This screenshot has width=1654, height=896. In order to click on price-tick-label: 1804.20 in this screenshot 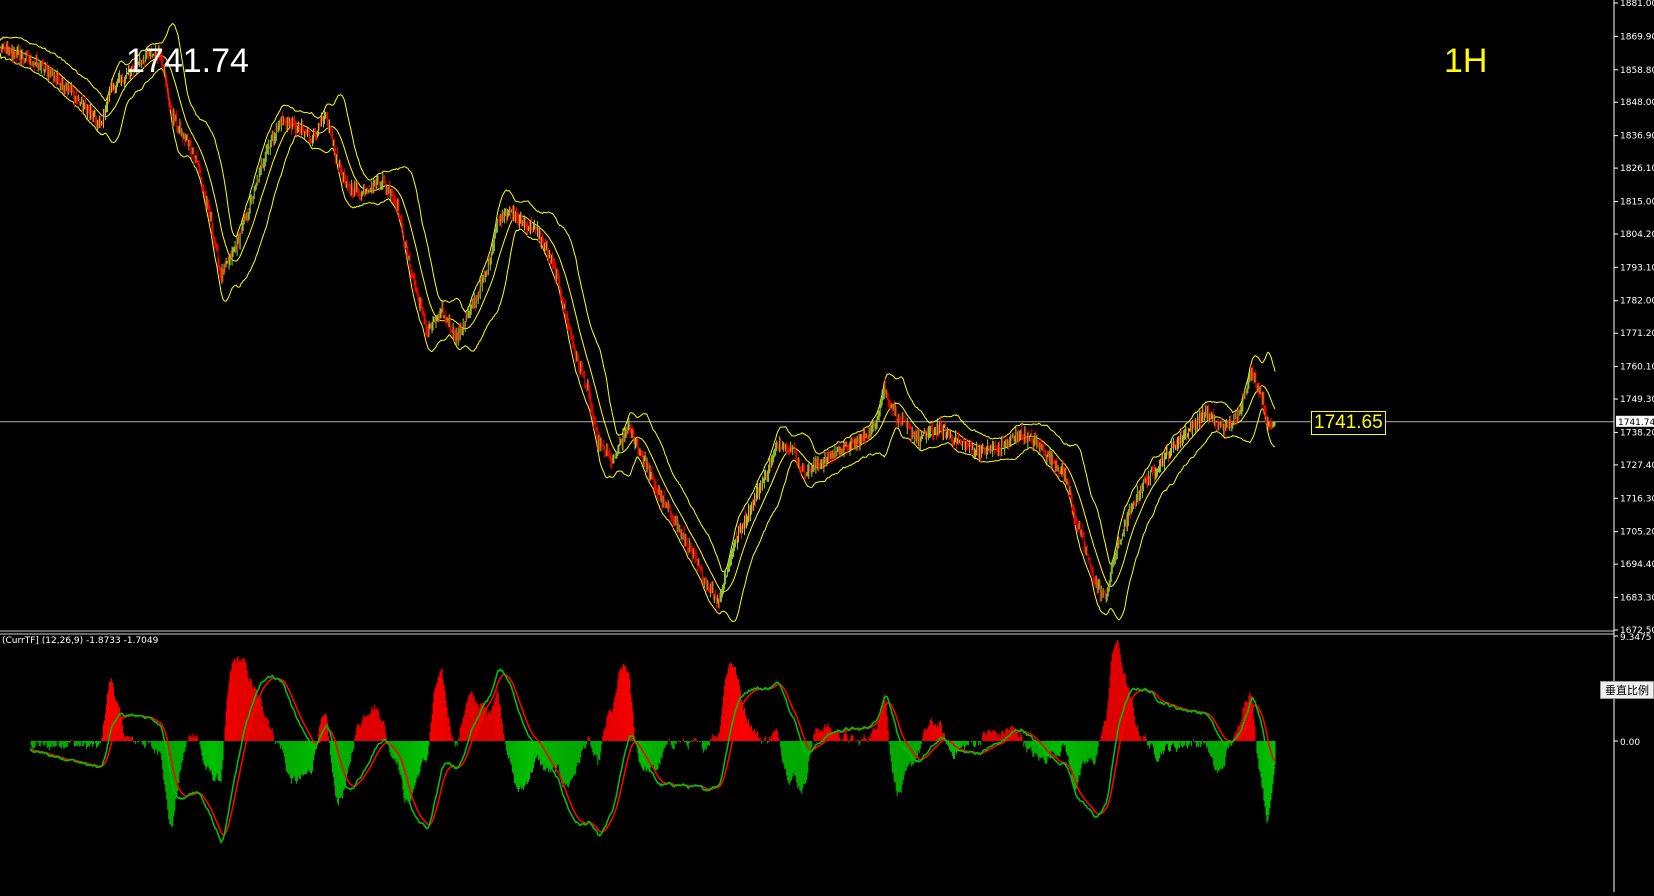, I will do `click(1637, 235)`.